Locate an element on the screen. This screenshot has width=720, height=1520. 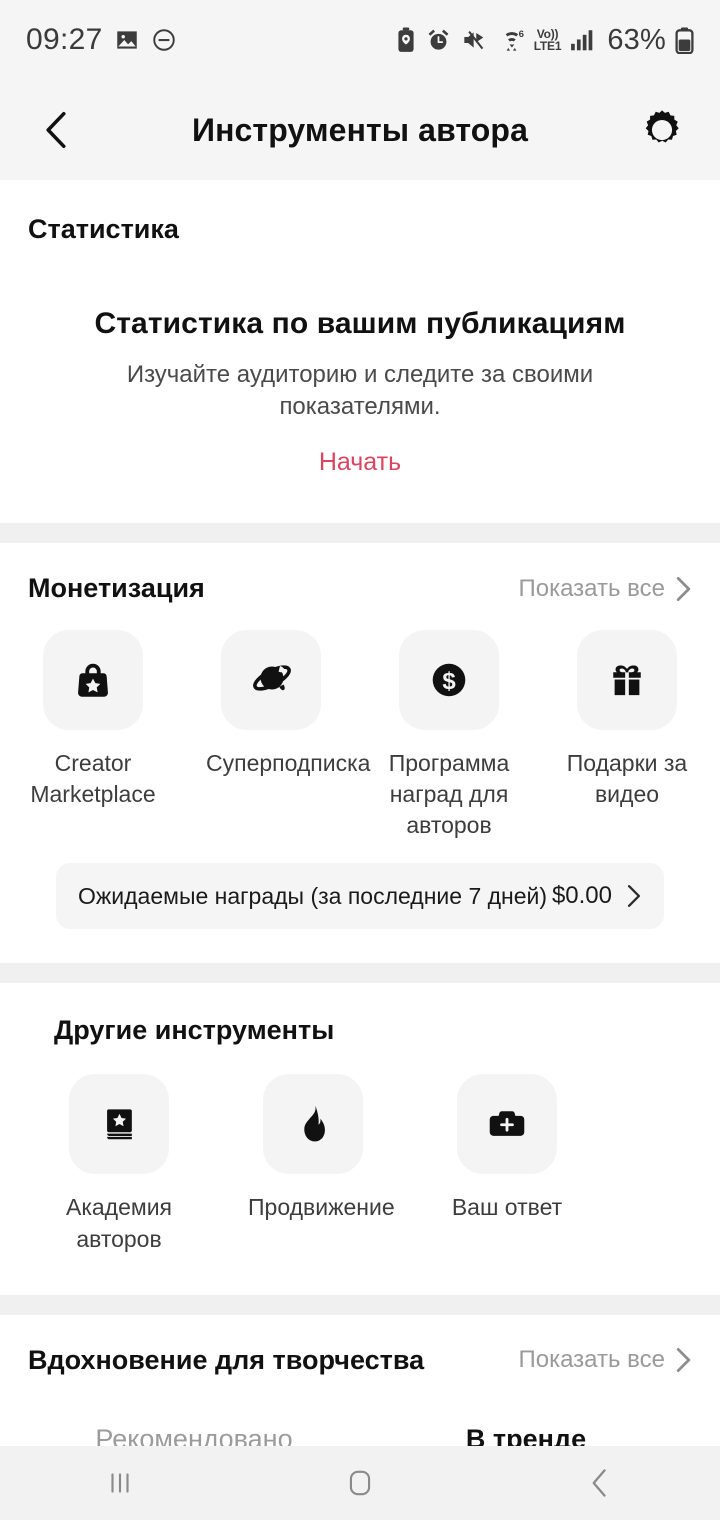
other-tools-tiles: Академия авторов Продвижение Ваш ответ is located at coordinates (373, 1164).